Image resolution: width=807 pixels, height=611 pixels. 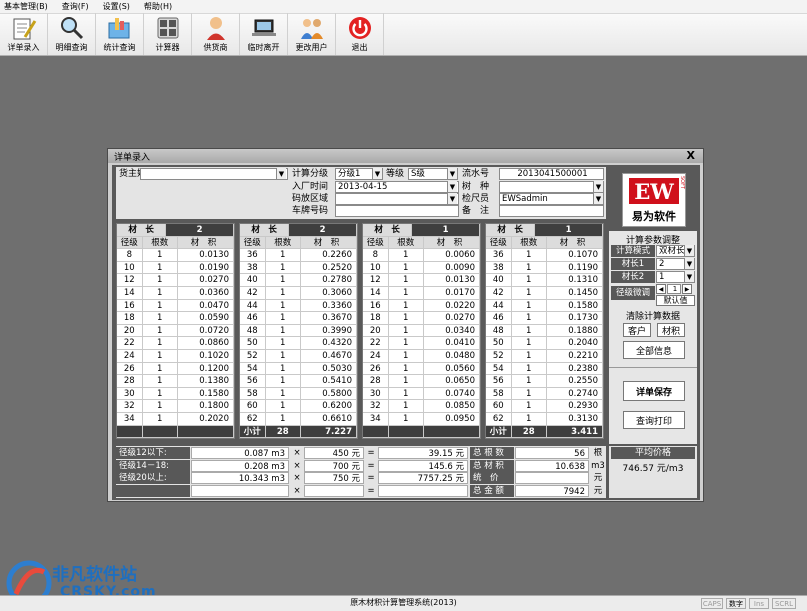 What do you see at coordinates (544, 394) in the screenshot?
I see `table-row: 58 1 0.2740` at bounding box center [544, 394].